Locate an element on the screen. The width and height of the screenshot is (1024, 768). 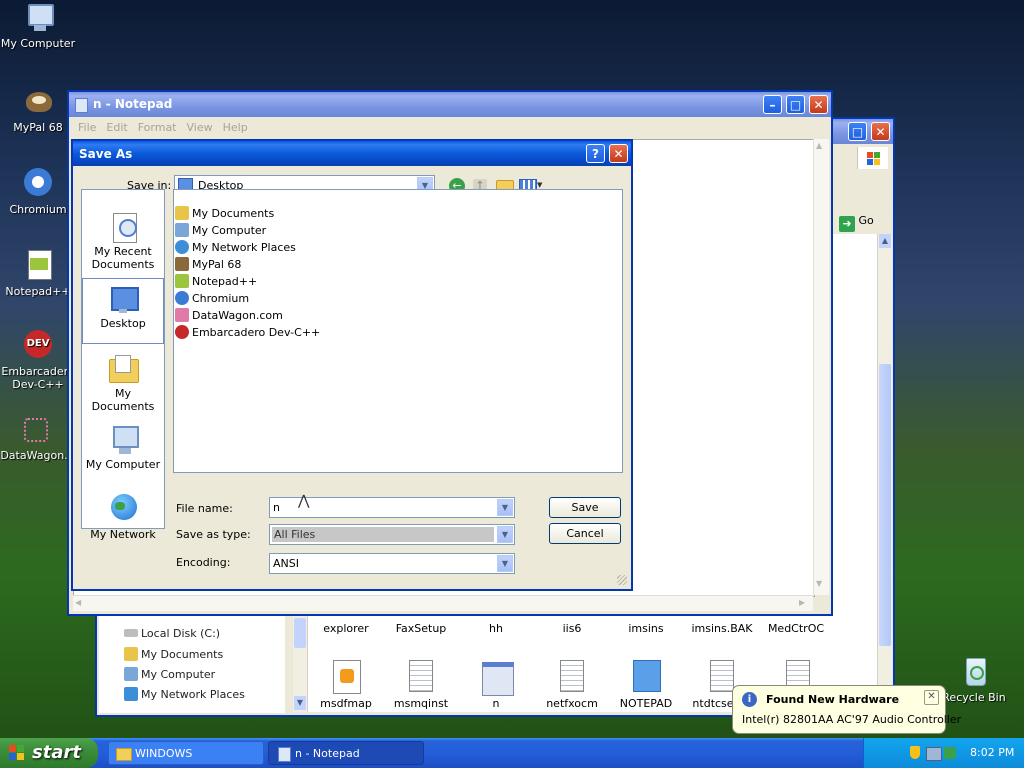
file-item: msdfmap is located at coordinates (346, 703).